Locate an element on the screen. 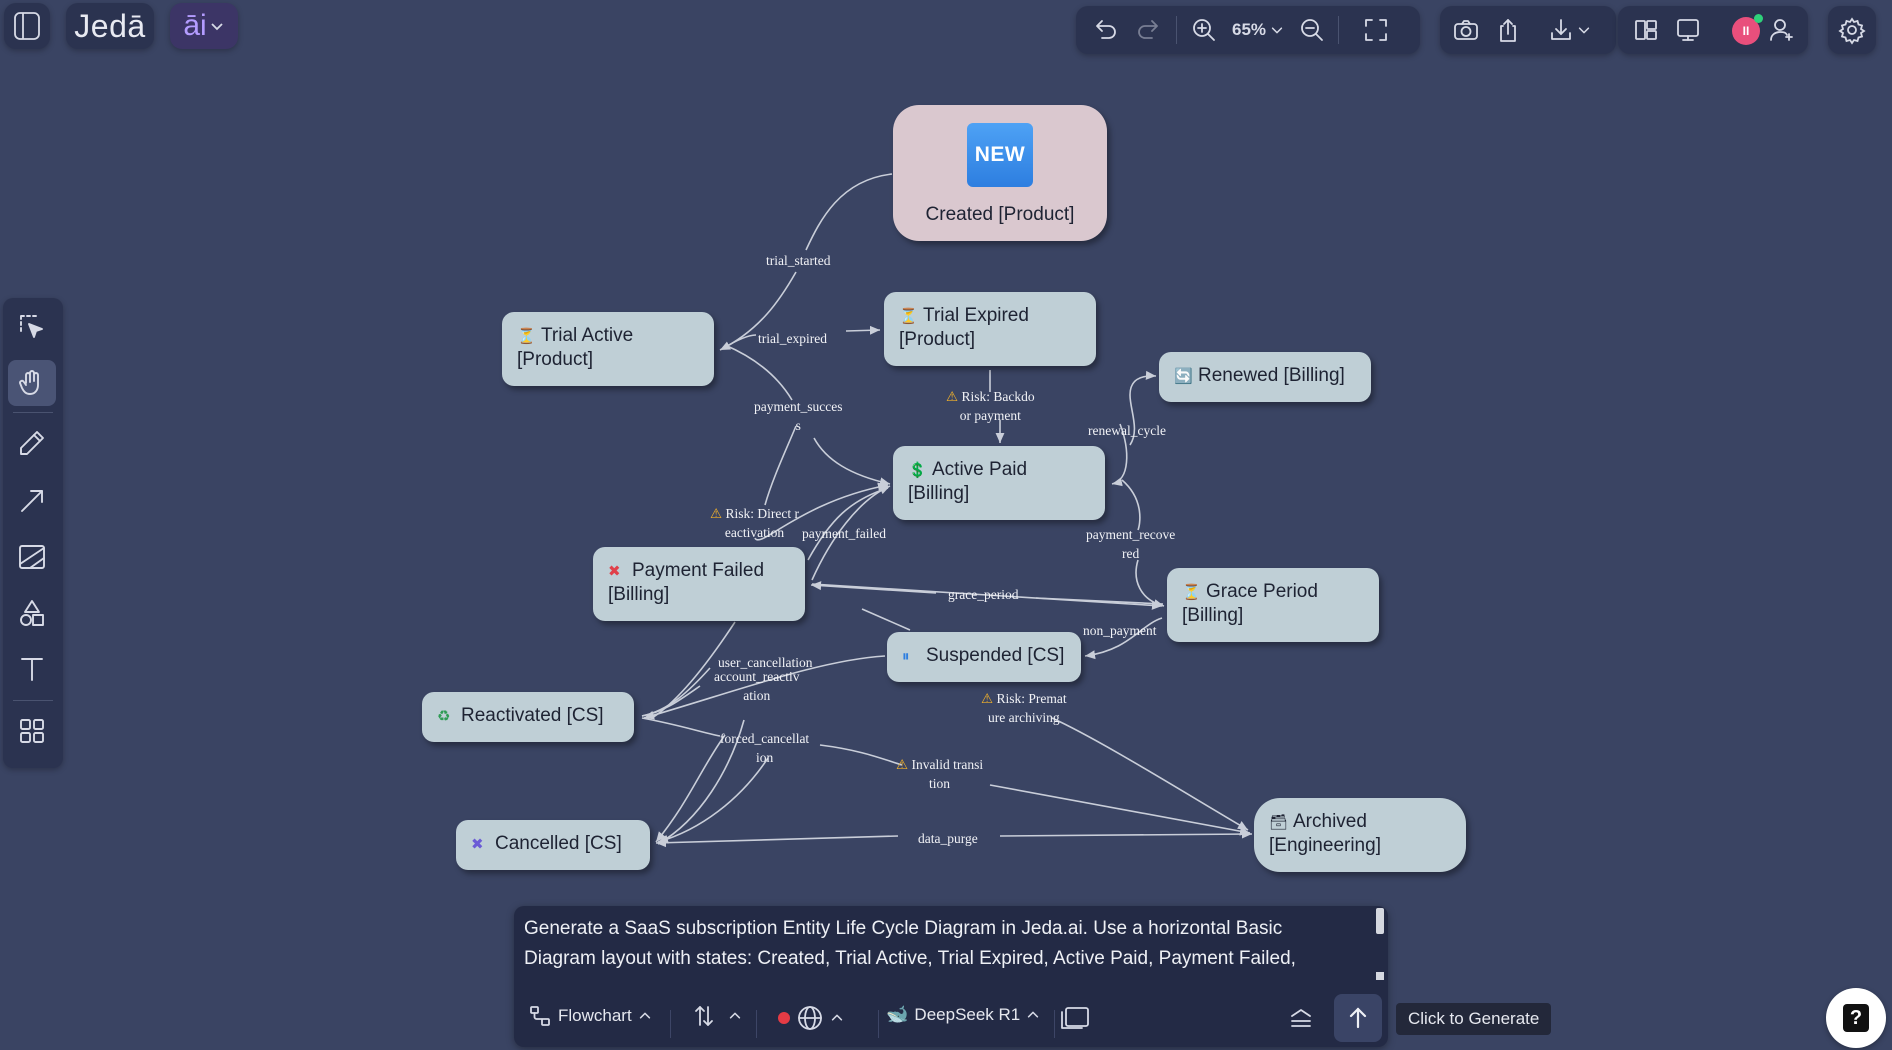 Image resolution: width=1892 pixels, height=1050 pixels. node-trial-expired: ⏳ Trial Expired [Product] is located at coordinates (990, 329).